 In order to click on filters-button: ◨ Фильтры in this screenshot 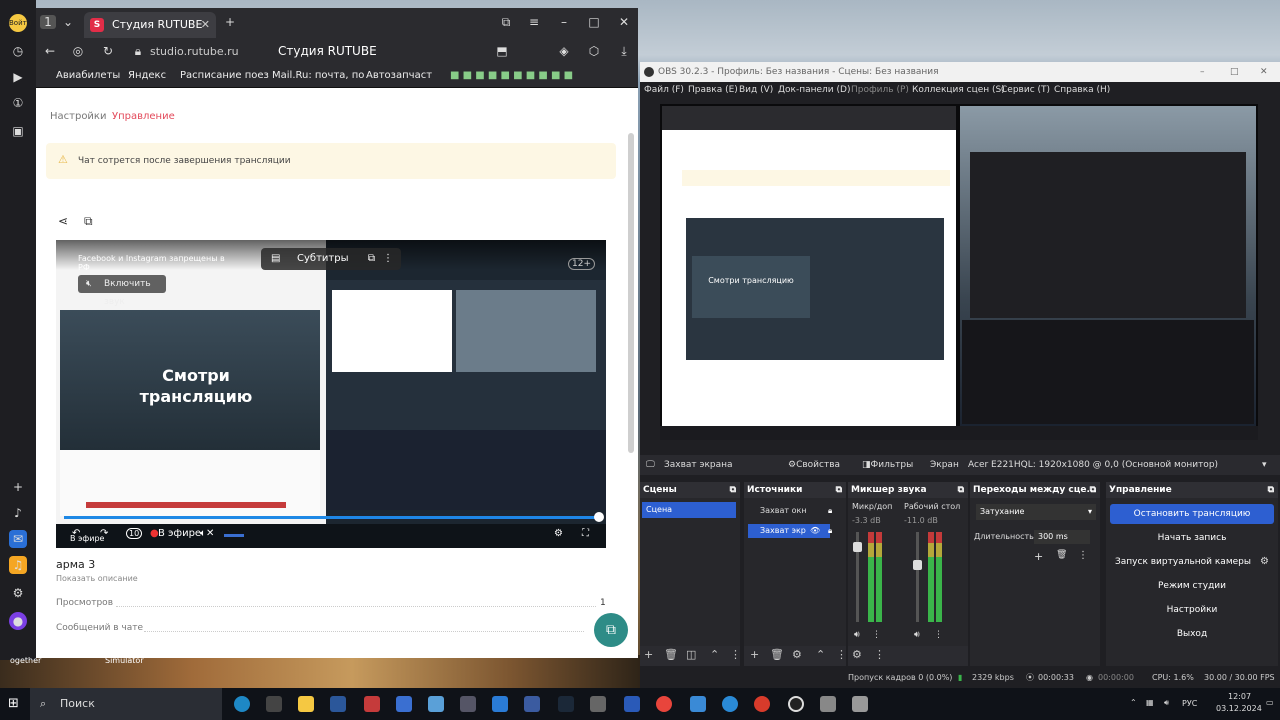, I will do `click(887, 465)`.